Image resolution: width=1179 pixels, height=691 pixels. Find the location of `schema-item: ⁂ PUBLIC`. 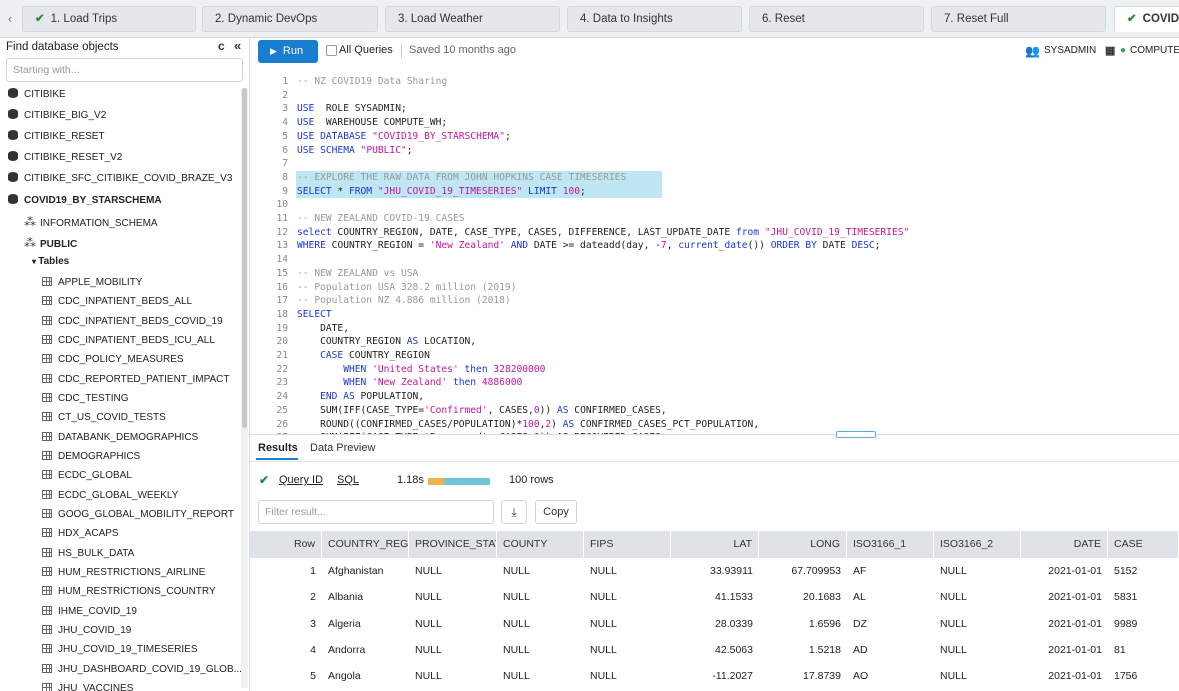

schema-item: ⁂ PUBLIC is located at coordinates (50, 243).